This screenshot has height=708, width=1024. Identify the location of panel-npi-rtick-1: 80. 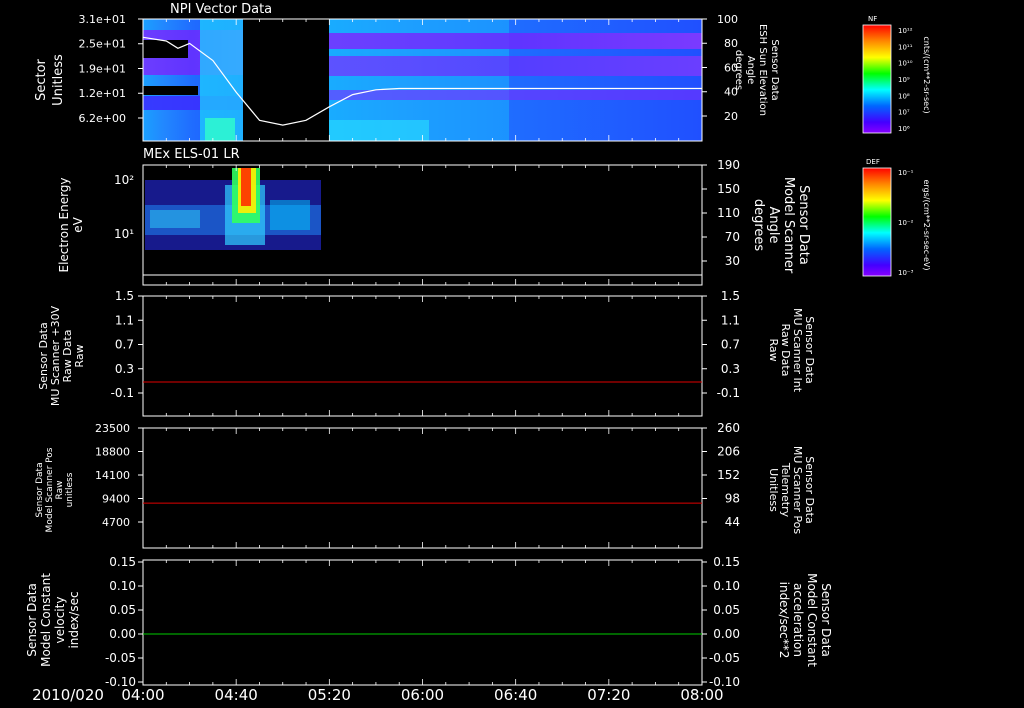
(731, 43).